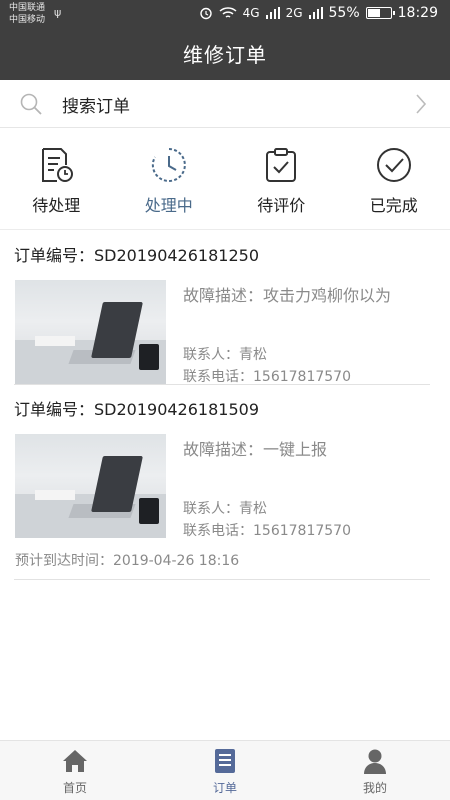 The height and width of the screenshot is (800, 450). I want to click on tab-to-review-label: 待评价, so click(281, 205).